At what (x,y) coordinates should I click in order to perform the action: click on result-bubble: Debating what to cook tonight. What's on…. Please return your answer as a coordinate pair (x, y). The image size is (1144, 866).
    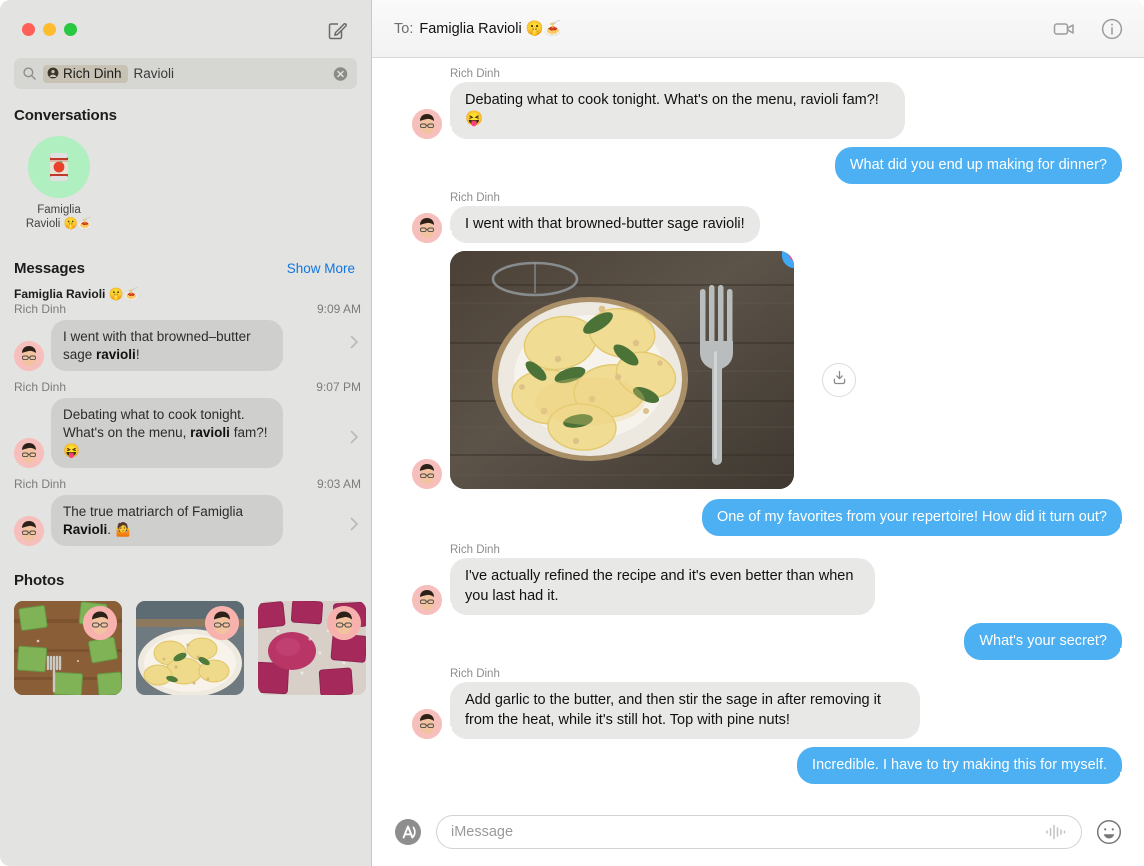
    Looking at the image, I should click on (167, 433).